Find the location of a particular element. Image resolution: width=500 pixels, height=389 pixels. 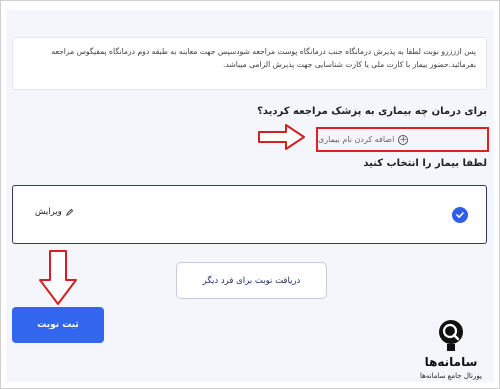

patient-card: ویرایش is located at coordinates (249, 214).